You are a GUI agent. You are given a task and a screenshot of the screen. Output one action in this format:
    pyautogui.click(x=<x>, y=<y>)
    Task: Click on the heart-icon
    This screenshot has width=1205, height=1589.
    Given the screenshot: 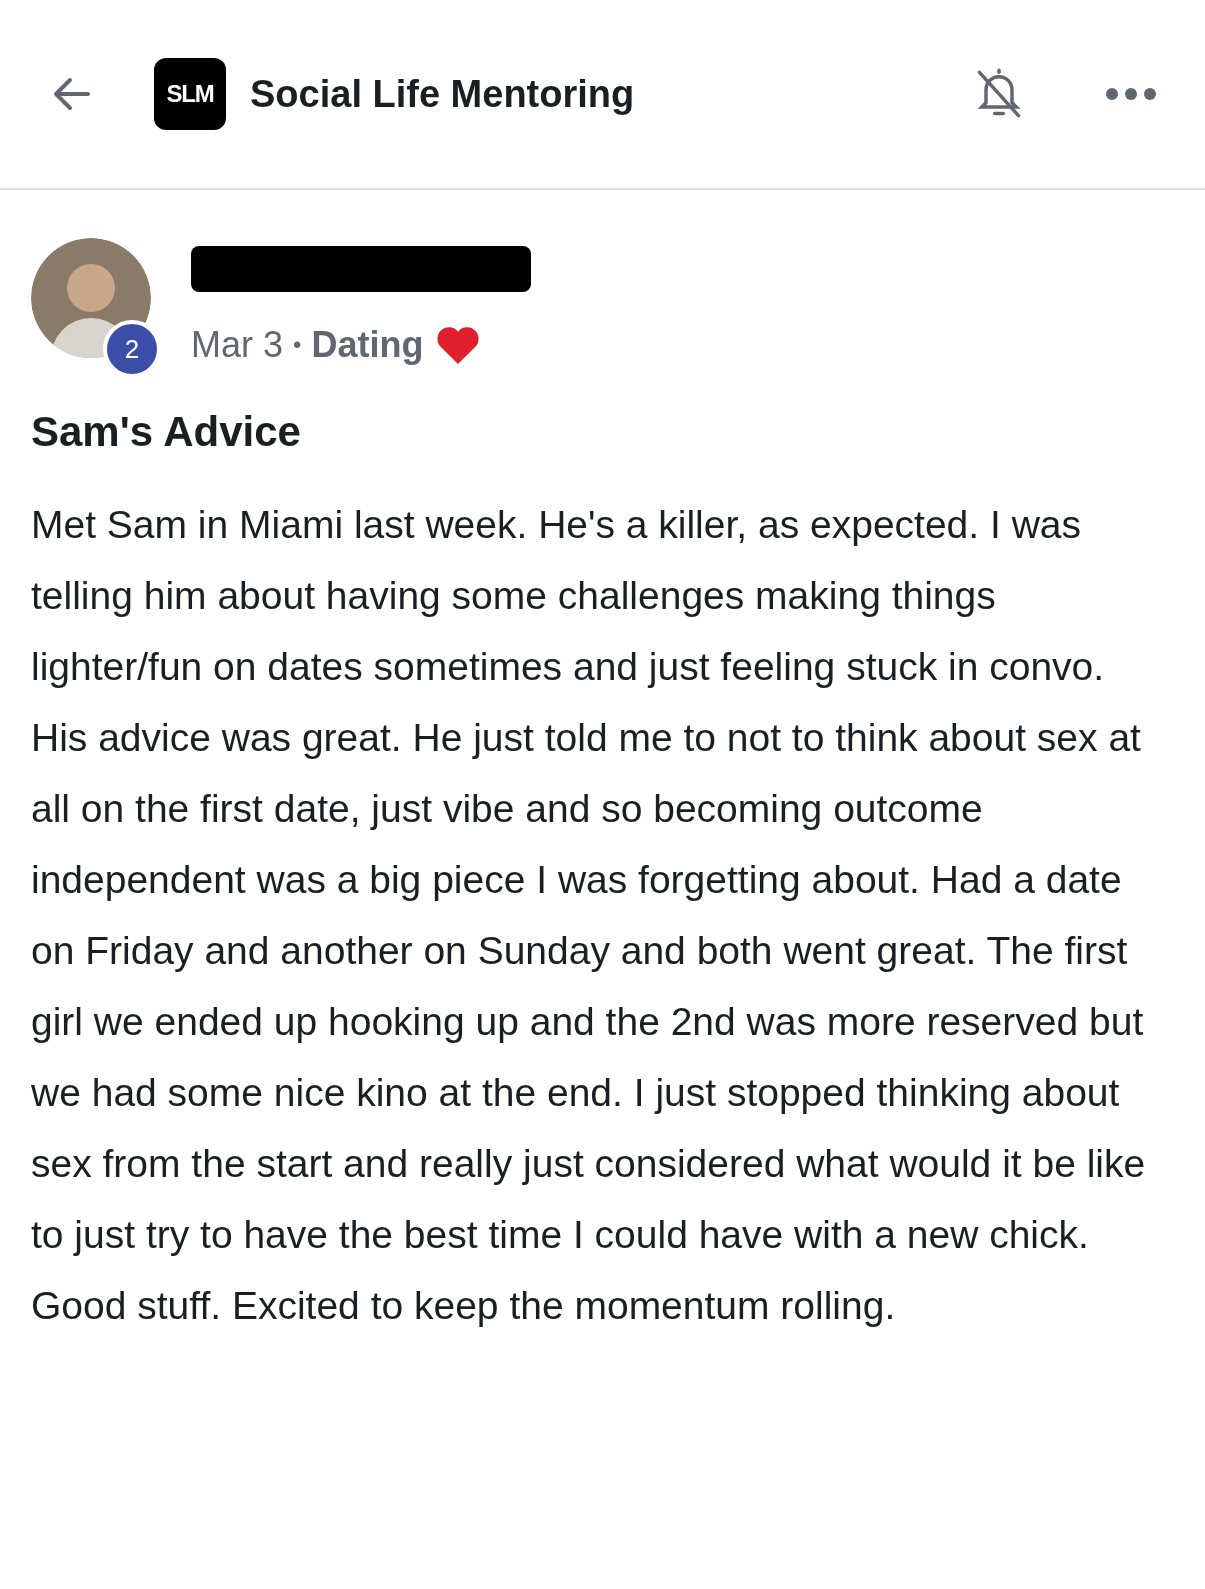 What is the action you would take?
    pyautogui.click(x=458, y=345)
    